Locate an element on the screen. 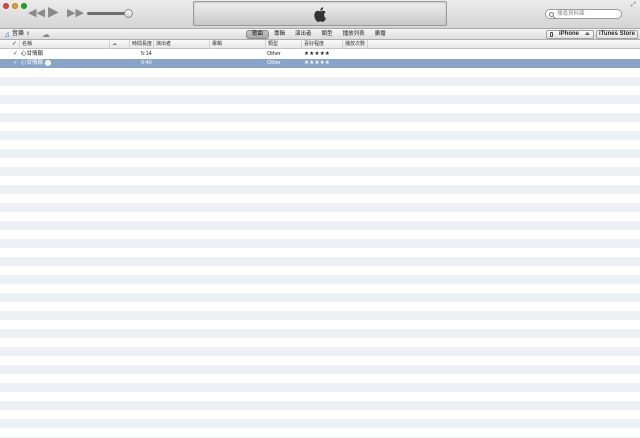 The height and width of the screenshot is (438, 640). header-genre: 類型 is located at coordinates (283, 44).